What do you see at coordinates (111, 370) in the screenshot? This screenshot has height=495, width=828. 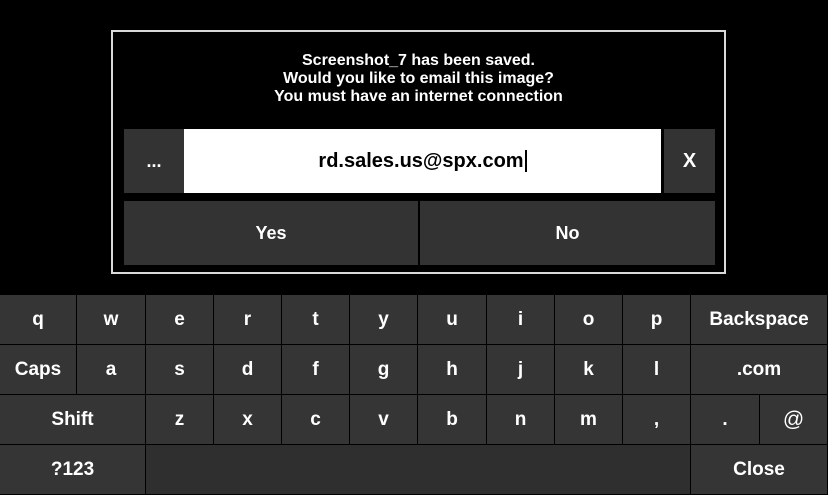 I see `key-a: a` at bounding box center [111, 370].